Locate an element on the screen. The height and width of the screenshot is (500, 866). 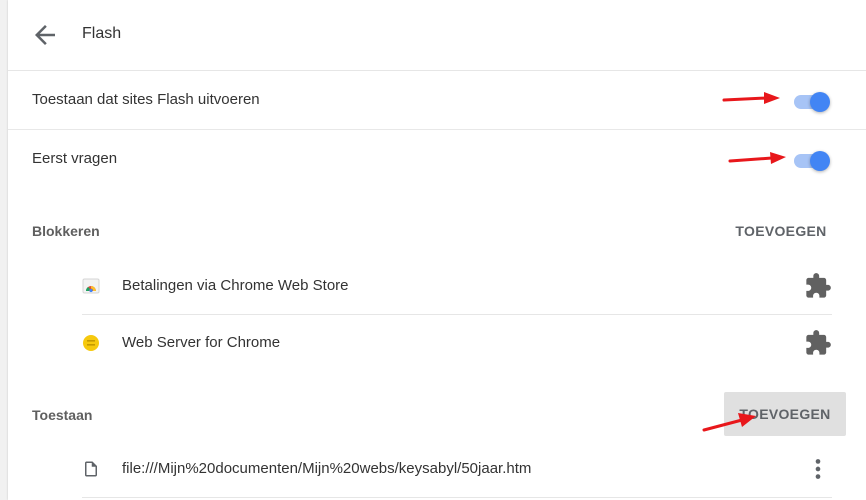
page-header: Flash is located at coordinates (437, 35).